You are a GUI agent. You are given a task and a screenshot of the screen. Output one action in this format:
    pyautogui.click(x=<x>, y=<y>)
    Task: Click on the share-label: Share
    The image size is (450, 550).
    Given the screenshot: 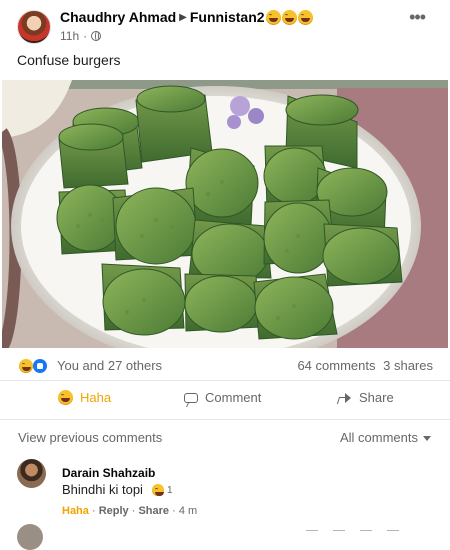 What is the action you would take?
    pyautogui.click(x=376, y=397)
    